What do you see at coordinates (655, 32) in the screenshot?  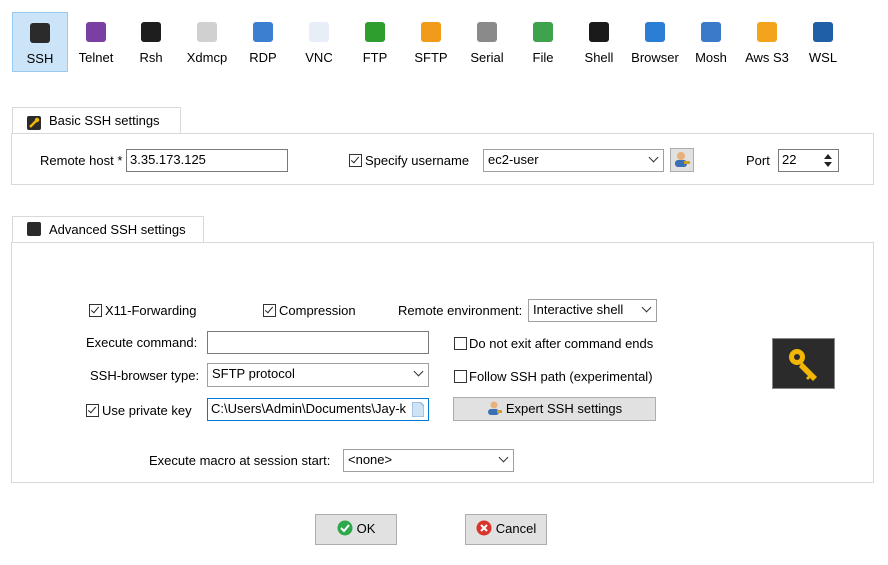 I see `browser-globe-icon` at bounding box center [655, 32].